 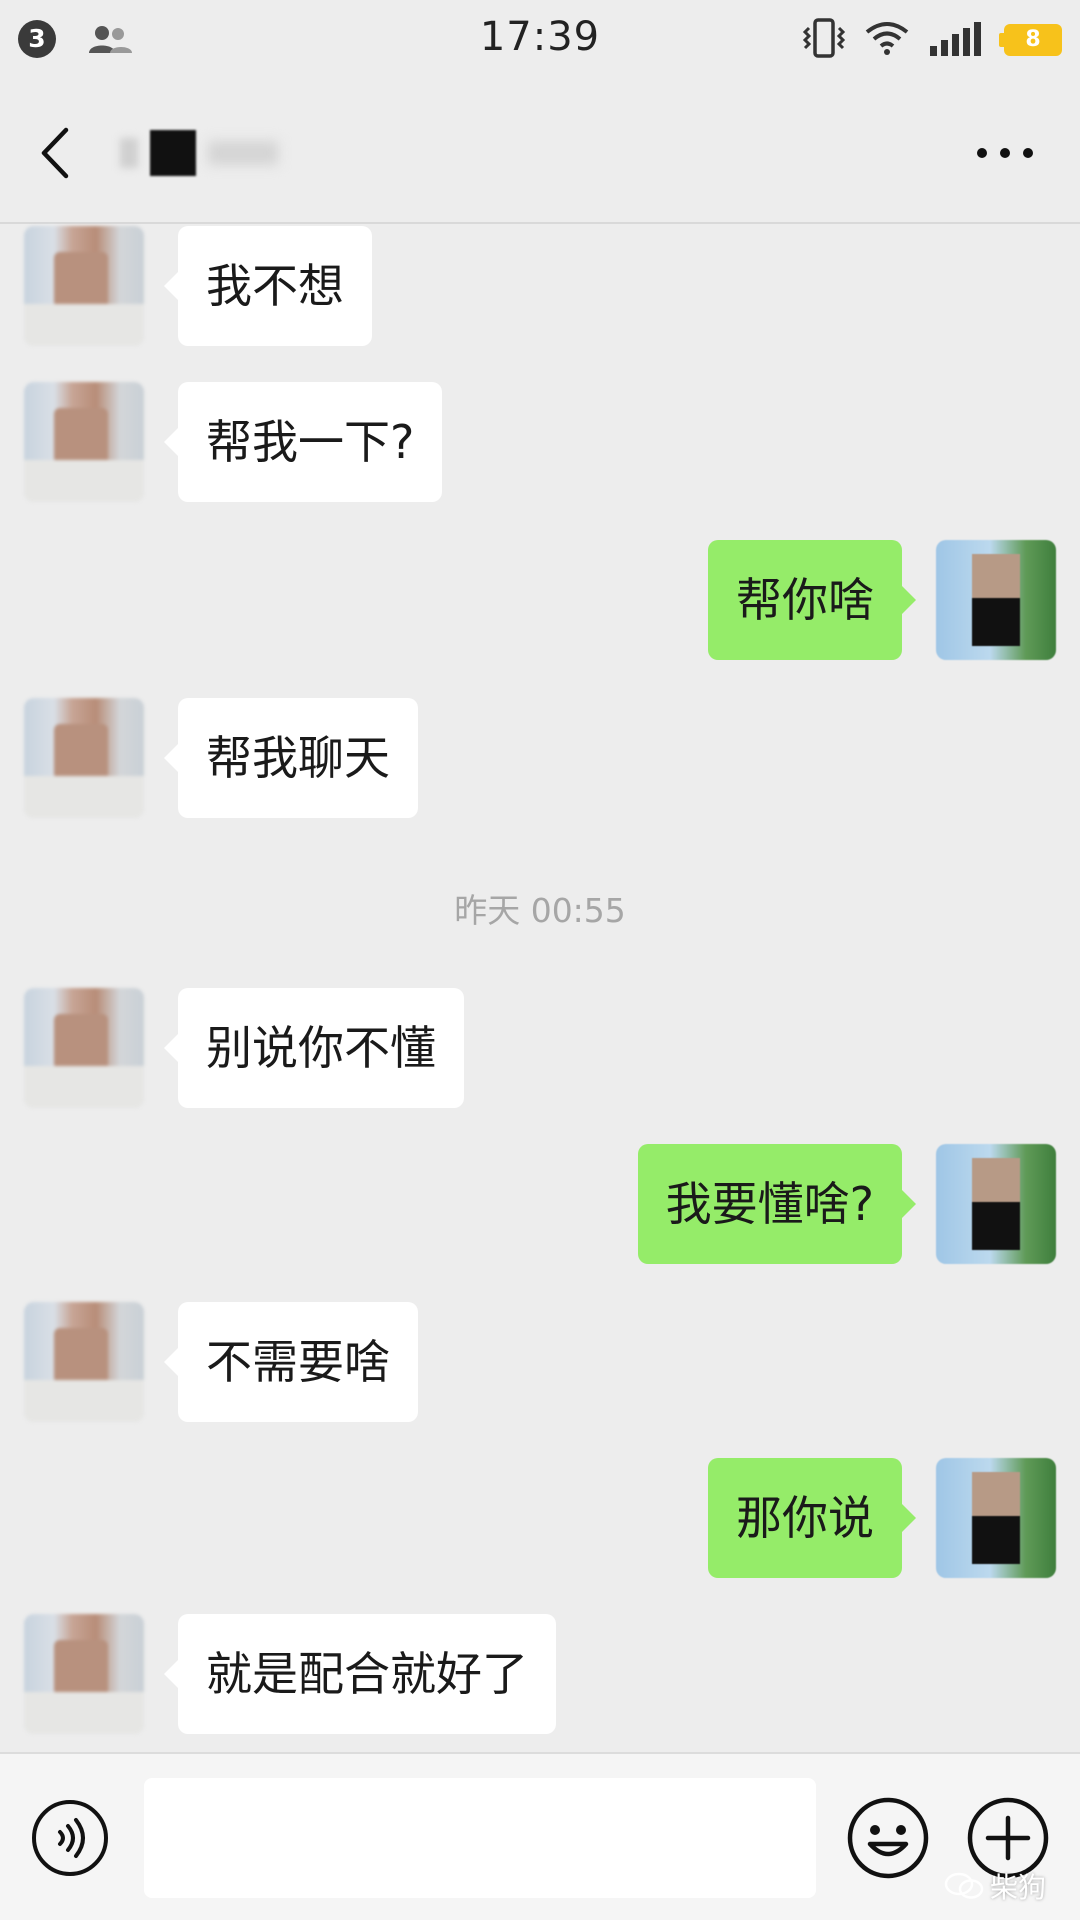 I want to click on message-bubble-received: 就是配合就好了, so click(x=360, y=1674).